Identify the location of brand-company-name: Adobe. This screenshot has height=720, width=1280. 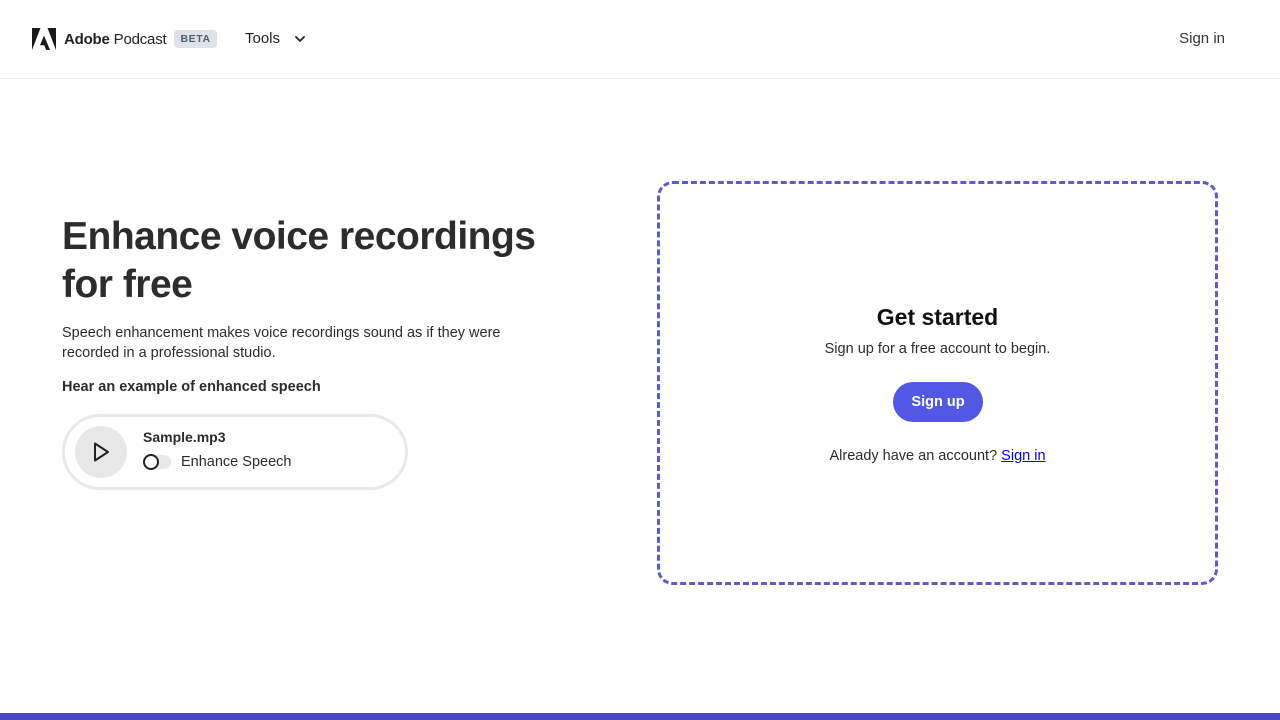
(87, 39).